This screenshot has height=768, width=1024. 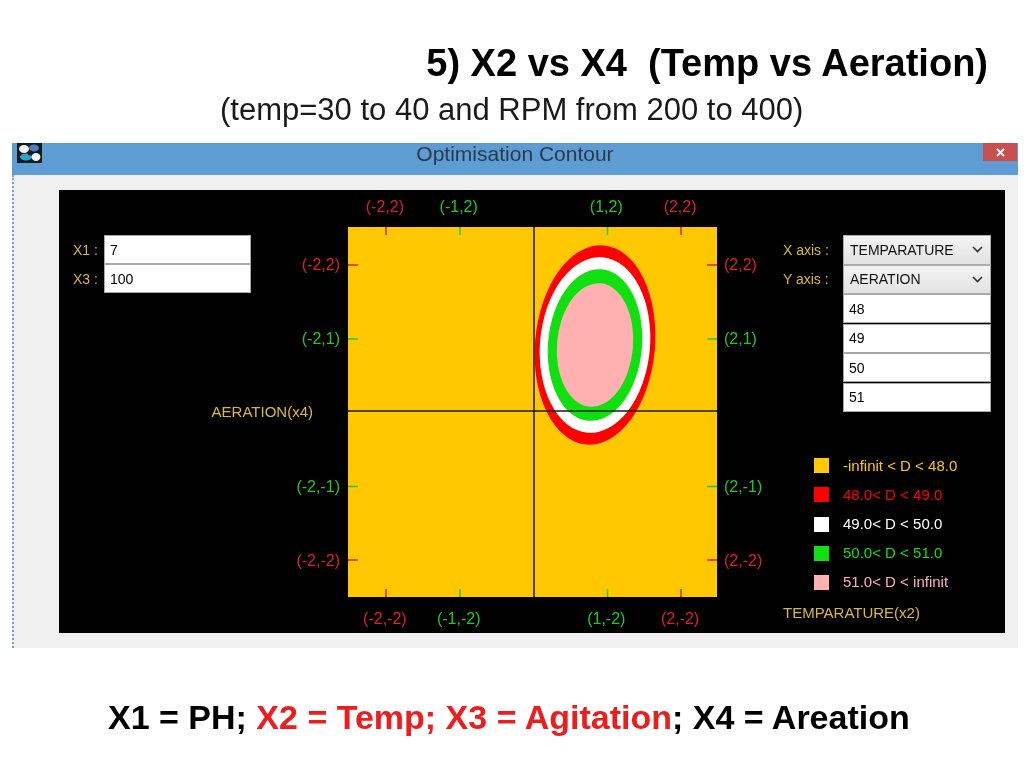 I want to click on legend-label: 48.0< D < 49.0, so click(x=893, y=494).